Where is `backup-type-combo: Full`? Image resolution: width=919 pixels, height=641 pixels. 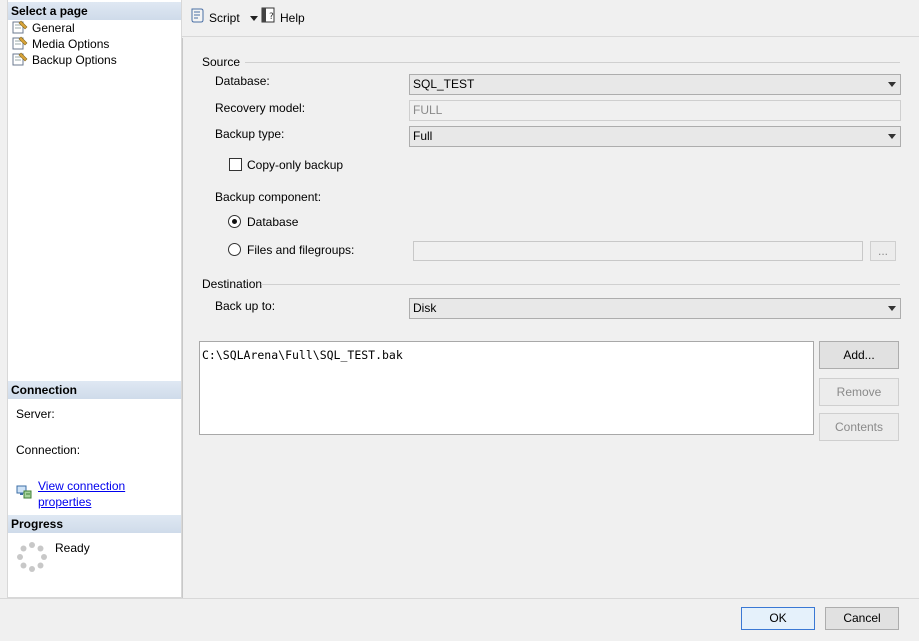 backup-type-combo: Full is located at coordinates (655, 136).